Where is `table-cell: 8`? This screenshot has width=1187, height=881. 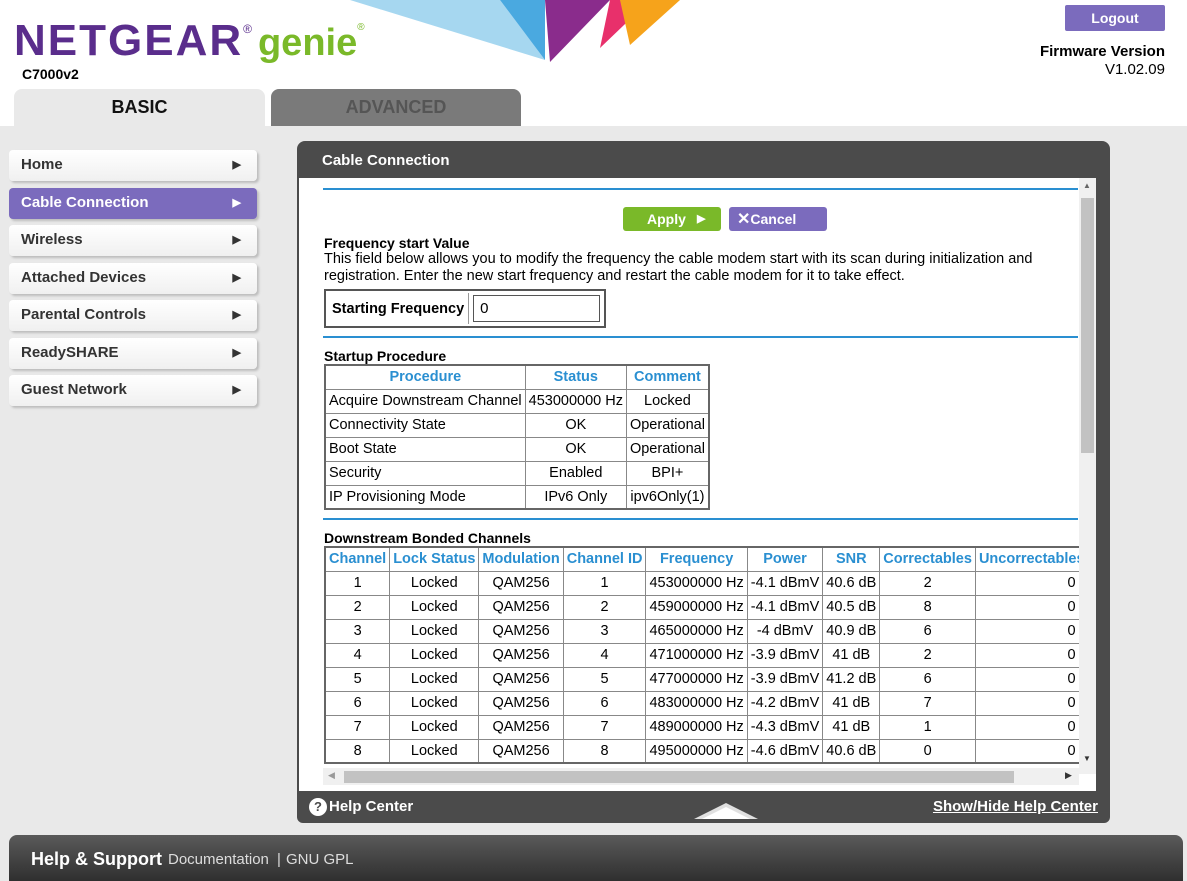 table-cell: 8 is located at coordinates (357, 751).